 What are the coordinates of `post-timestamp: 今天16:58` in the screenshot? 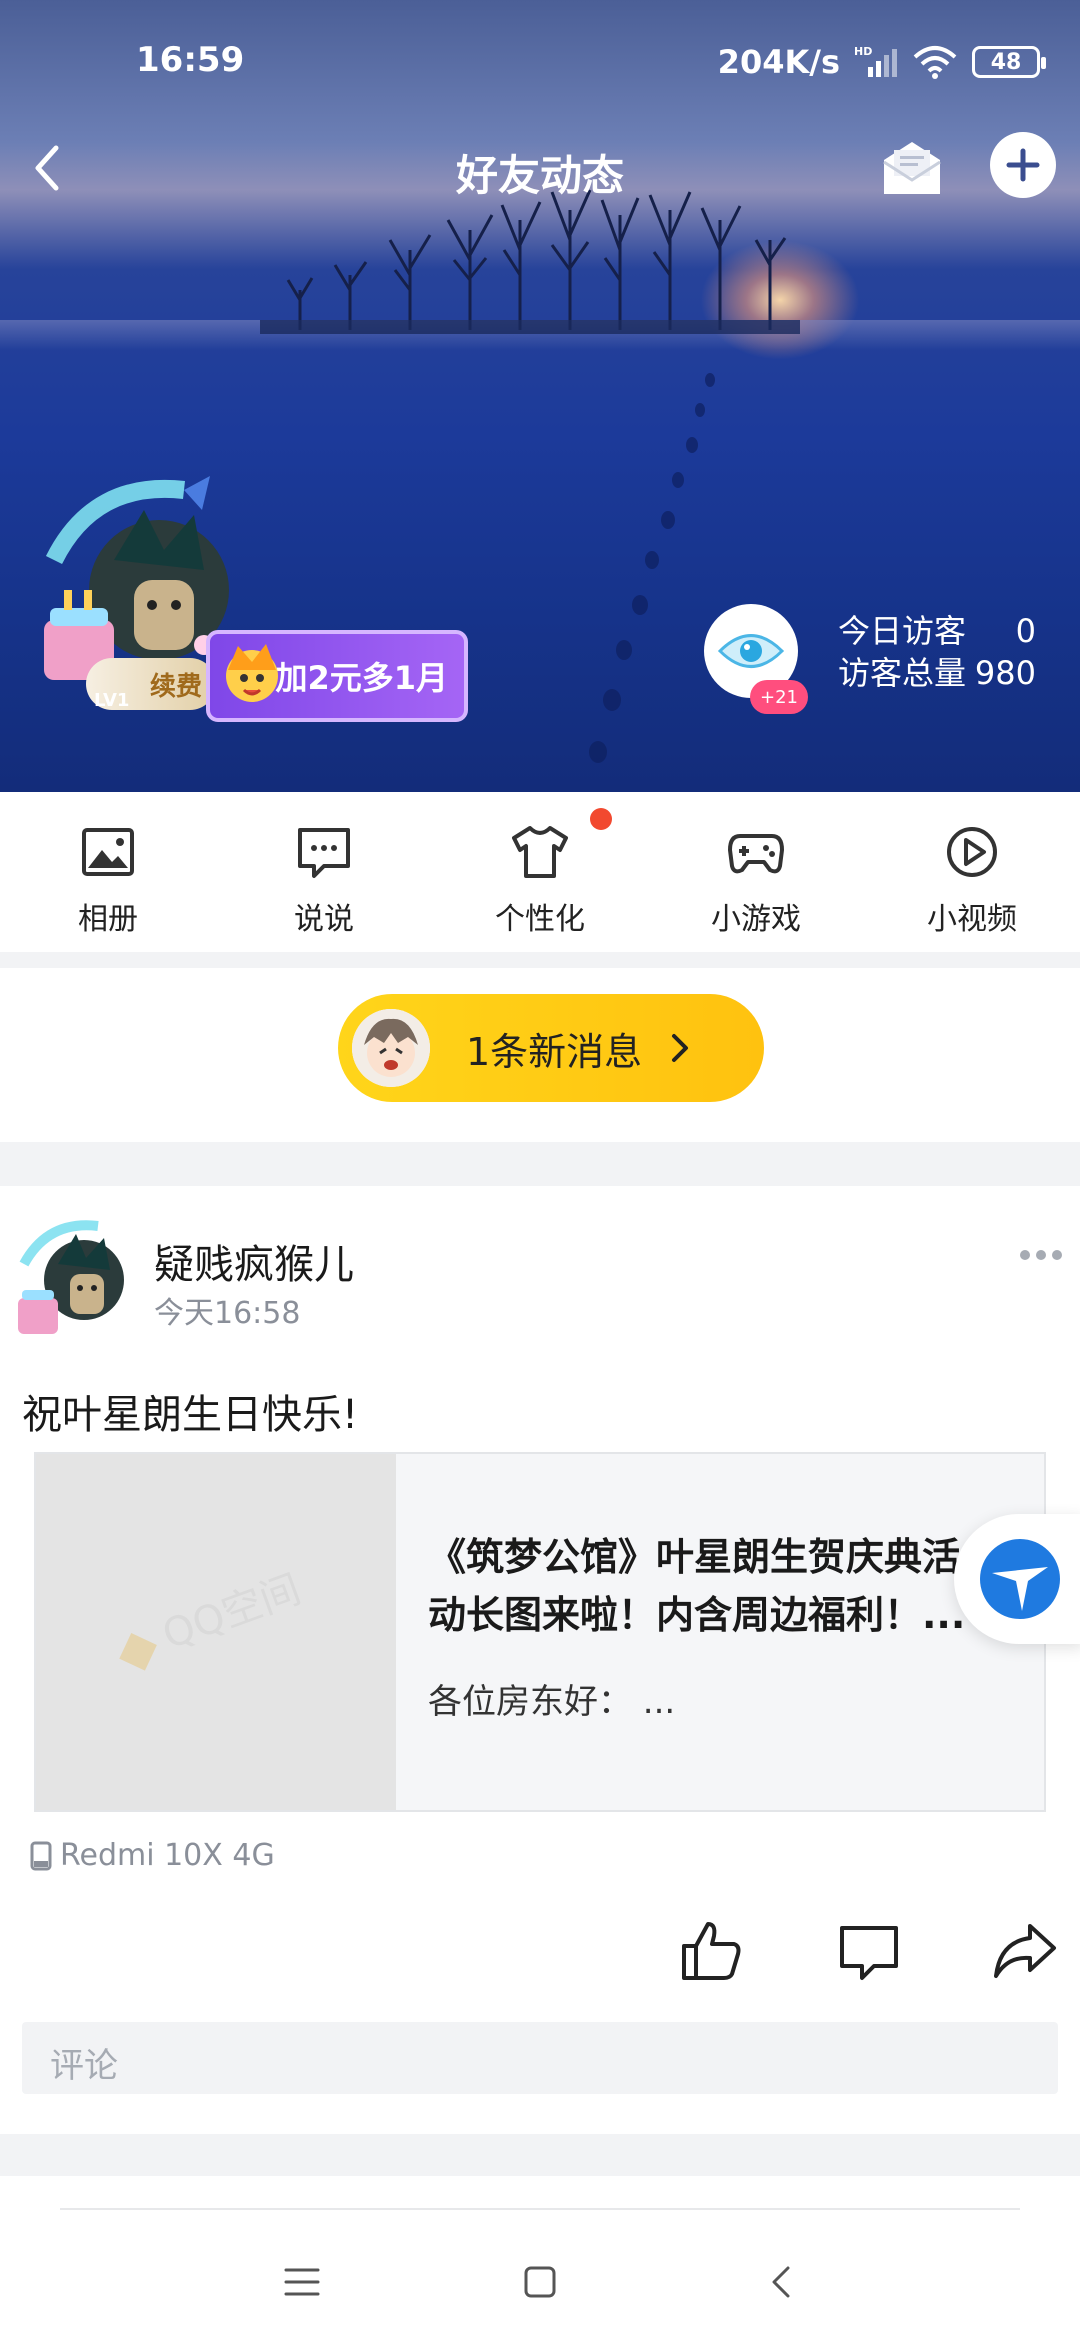 It's located at (227, 1313).